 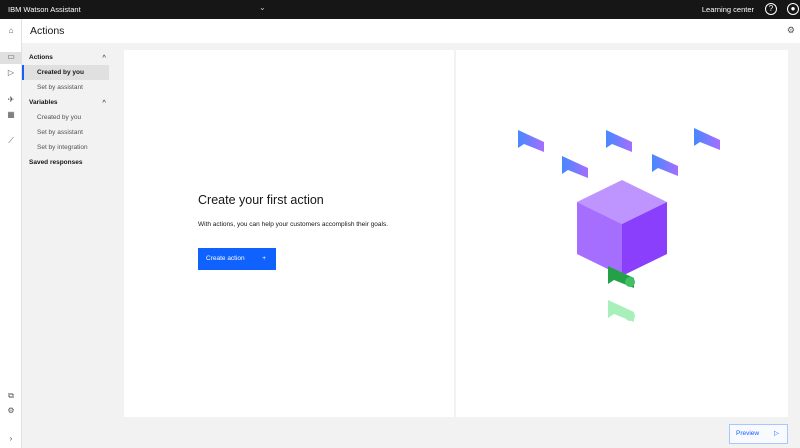 I want to click on actions-illustration, so click(x=619, y=225).